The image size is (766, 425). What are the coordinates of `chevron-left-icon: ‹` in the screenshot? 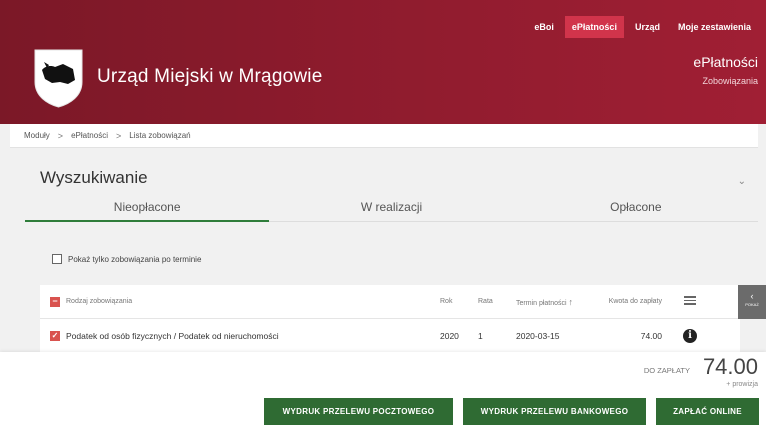 It's located at (752, 296).